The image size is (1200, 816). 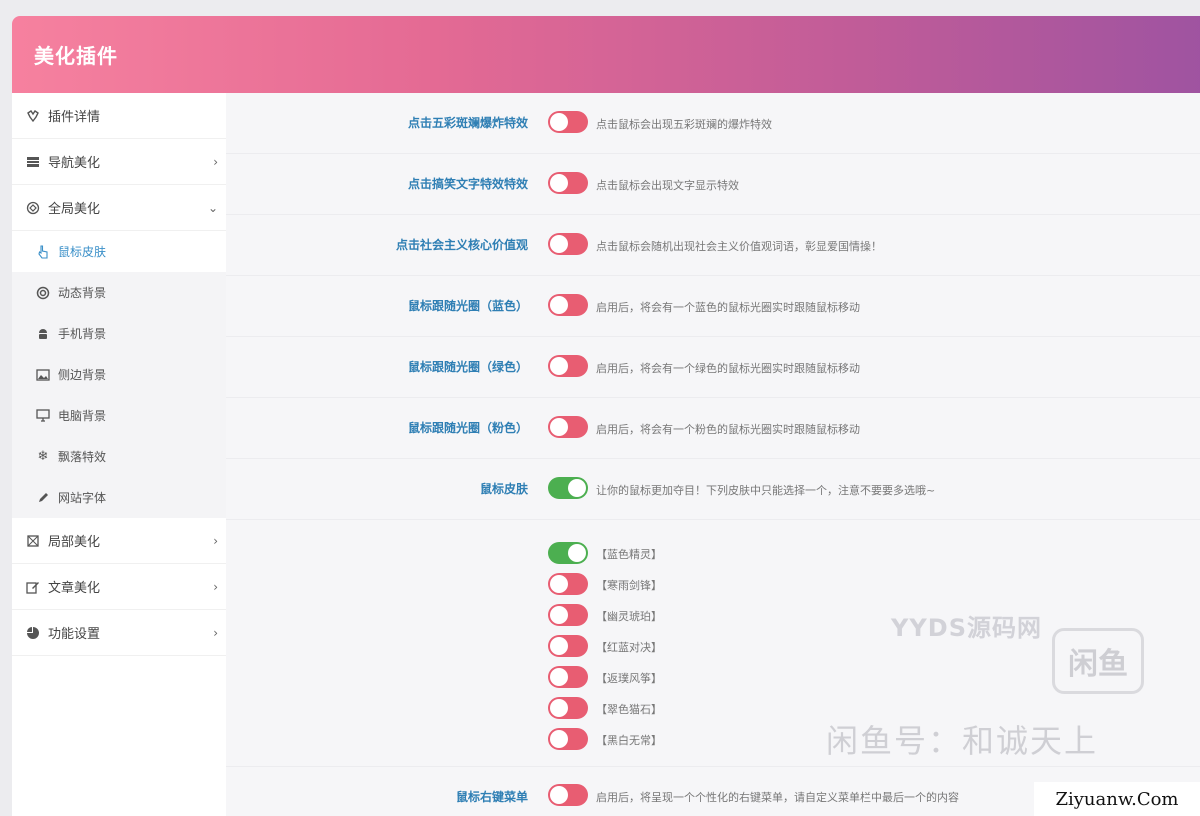 I want to click on setting-row: 点击五彩斑斓爆炸特效 点击鼠标会出现五彩斑斓的爆炸特效, so click(x=713, y=123).